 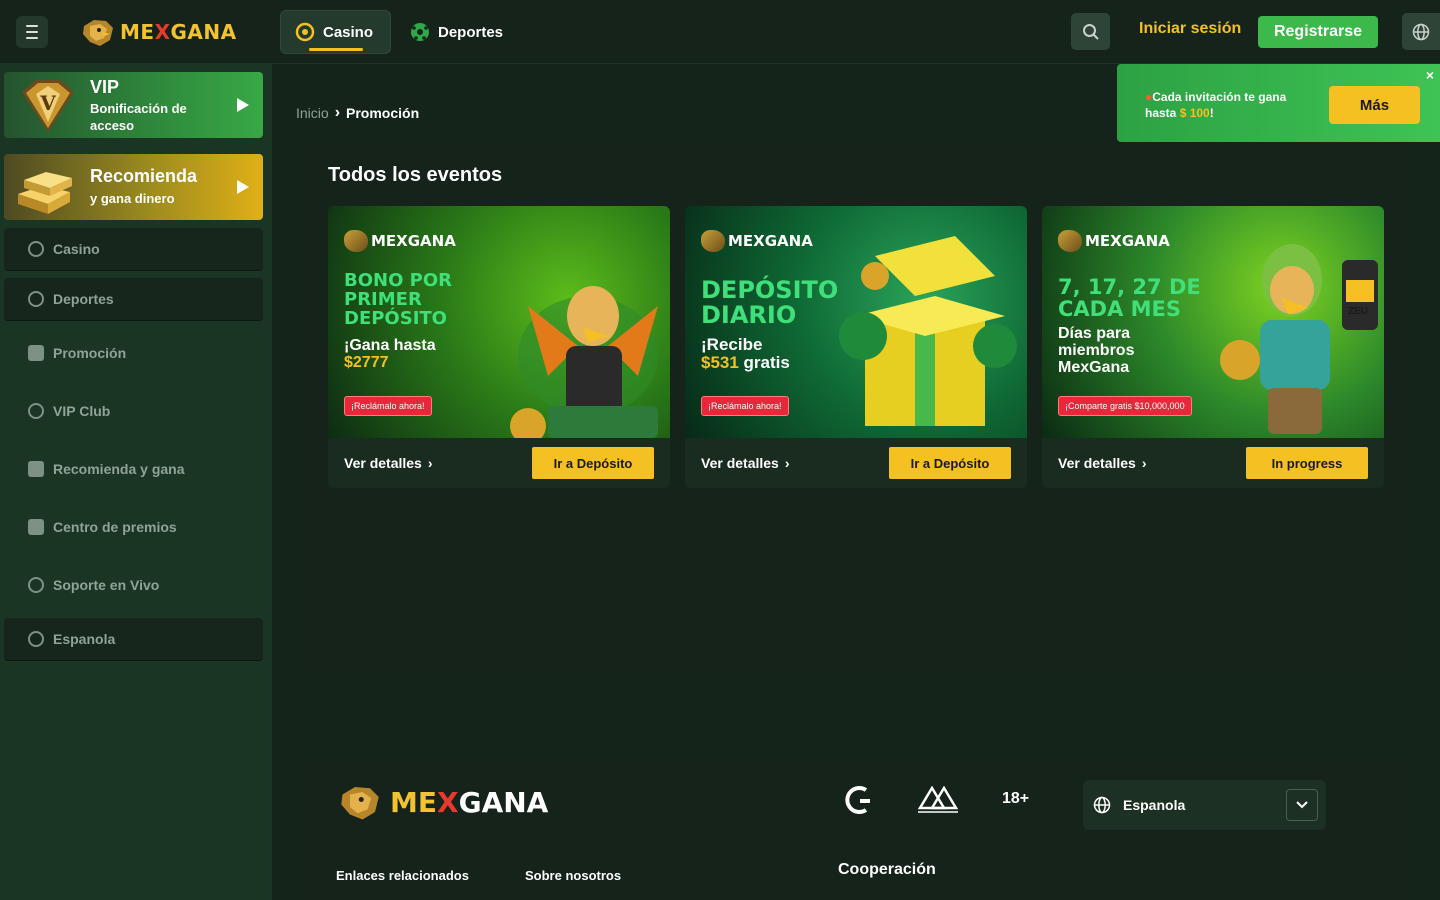 What do you see at coordinates (32, 32) in the screenshot?
I see `menu-icon` at bounding box center [32, 32].